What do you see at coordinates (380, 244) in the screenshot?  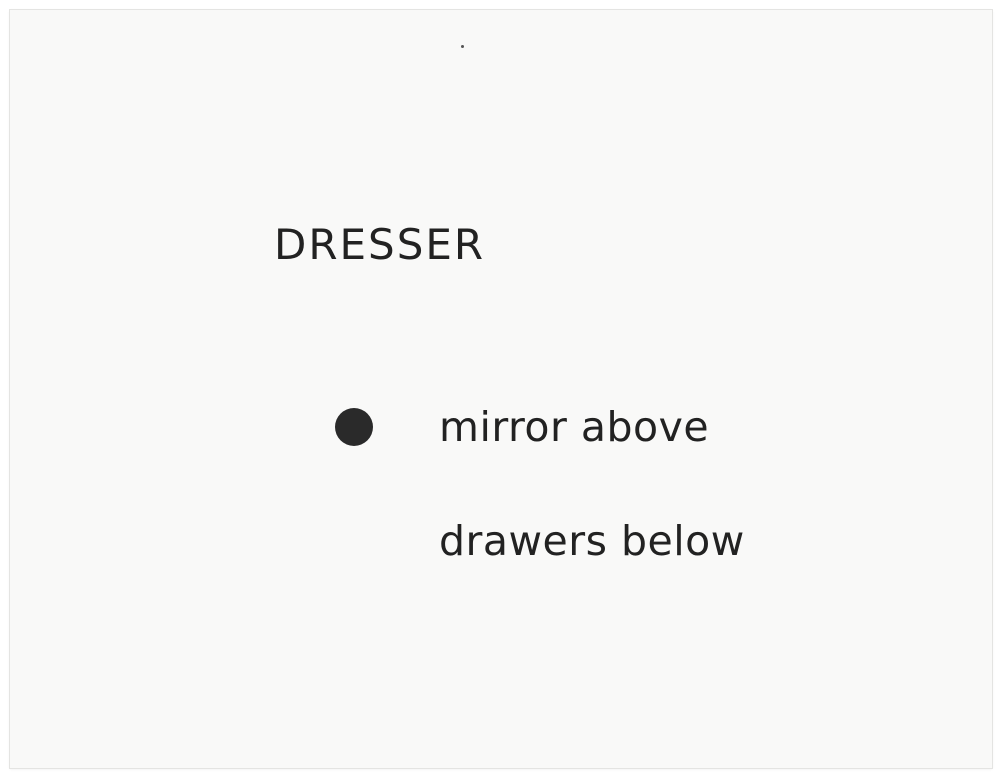 I see `card-title: DRESSER` at bounding box center [380, 244].